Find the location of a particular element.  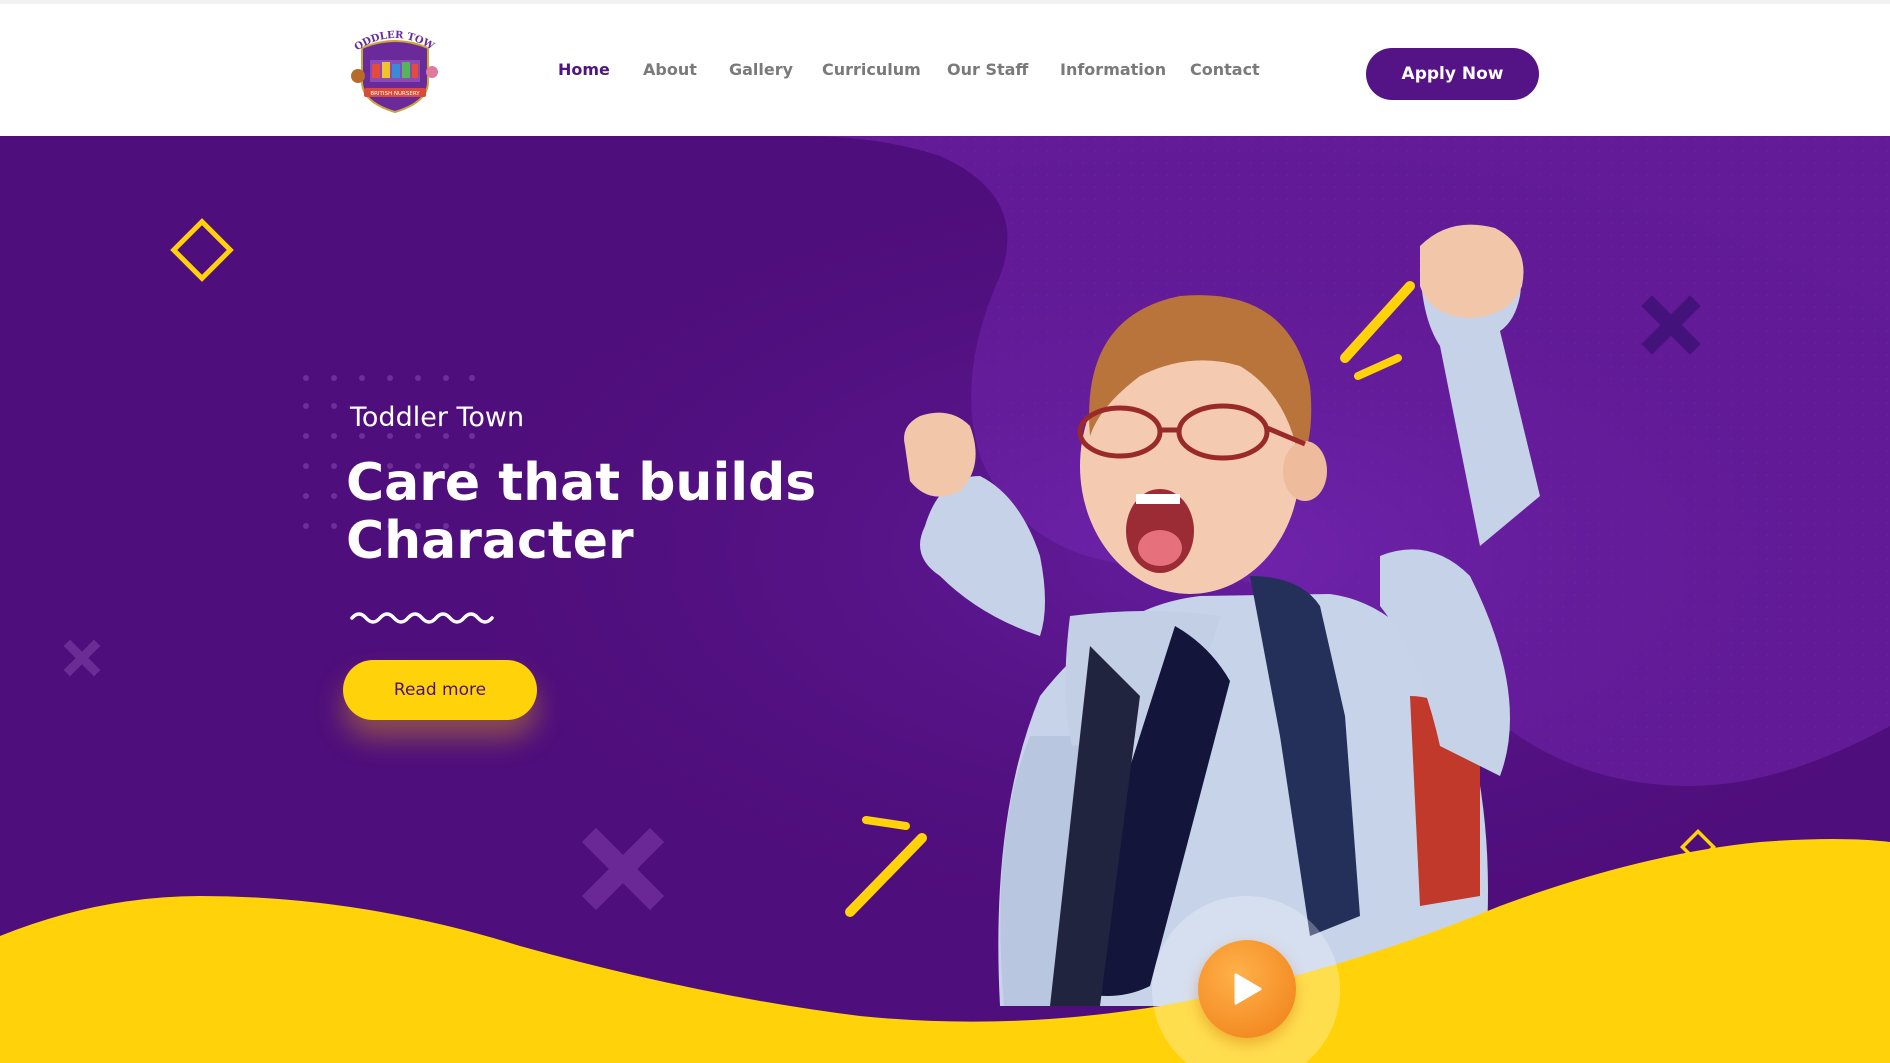

nav-curriculum: Curriculum is located at coordinates (871, 69).